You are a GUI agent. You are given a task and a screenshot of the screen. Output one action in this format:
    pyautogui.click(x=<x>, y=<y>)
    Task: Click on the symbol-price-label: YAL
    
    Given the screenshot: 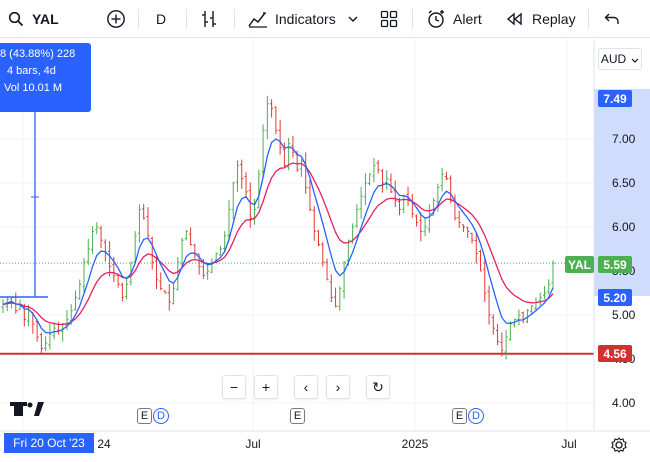 What is the action you would take?
    pyautogui.click(x=579, y=264)
    